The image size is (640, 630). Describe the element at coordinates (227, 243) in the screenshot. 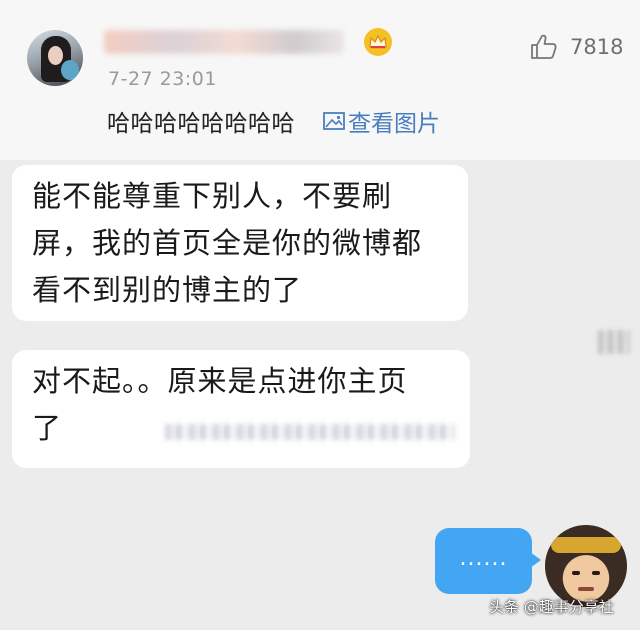

I see `message-text: 能不能尊重下别人，不要刷 屏，我的首页全是你的微博都 看不到别的博主的了` at that location.